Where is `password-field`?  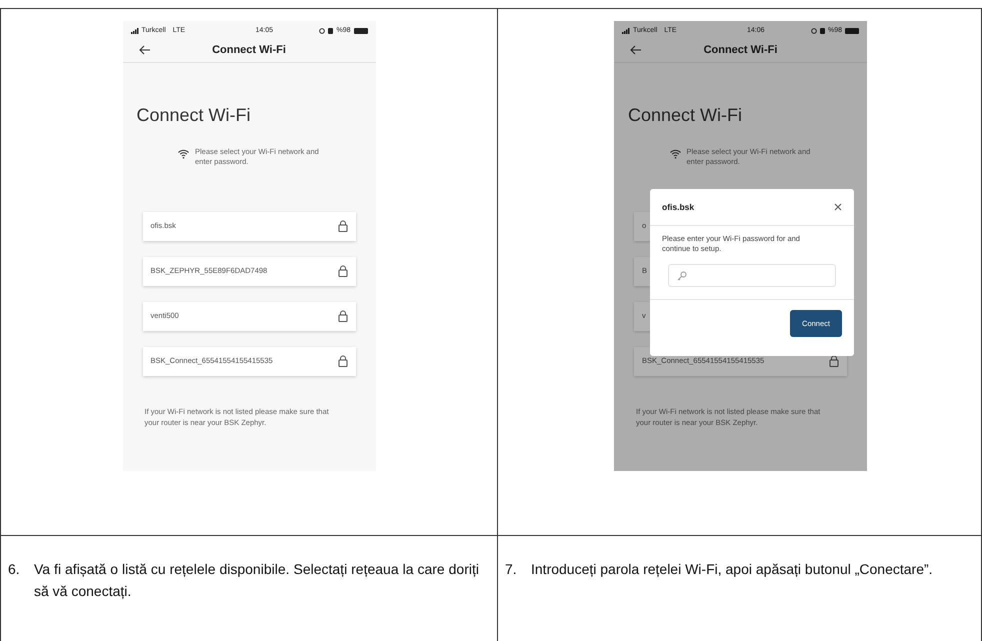
password-field is located at coordinates (752, 275).